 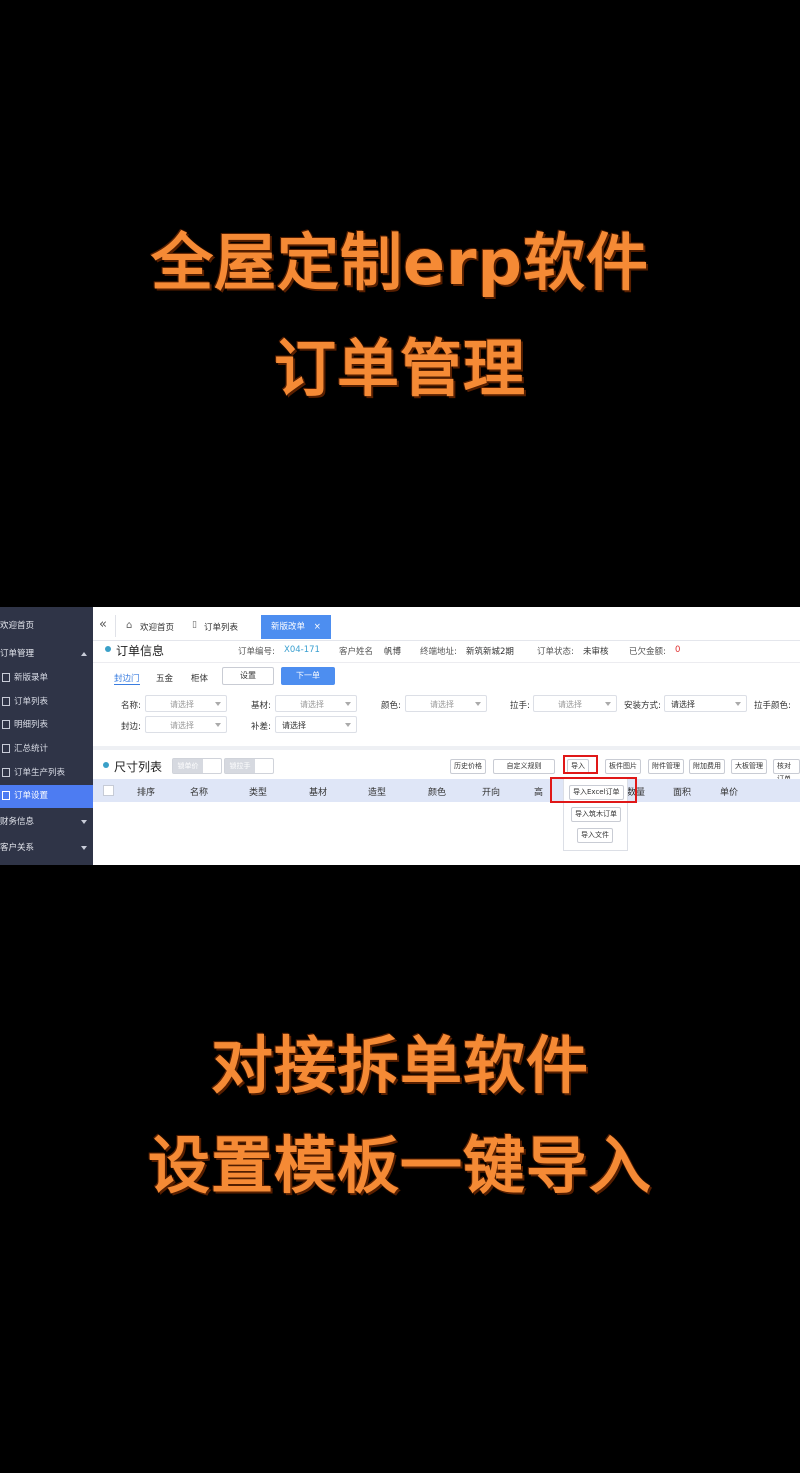 I want to click on document-icon: ▯, so click(x=194, y=625).